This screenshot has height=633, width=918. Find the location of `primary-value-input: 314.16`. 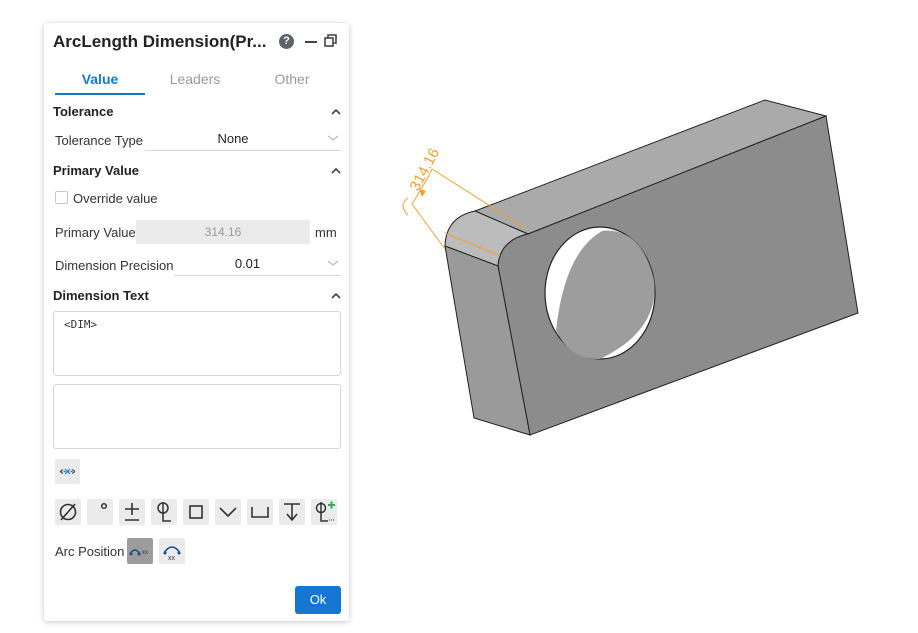

primary-value-input: 314.16 is located at coordinates (223, 232).